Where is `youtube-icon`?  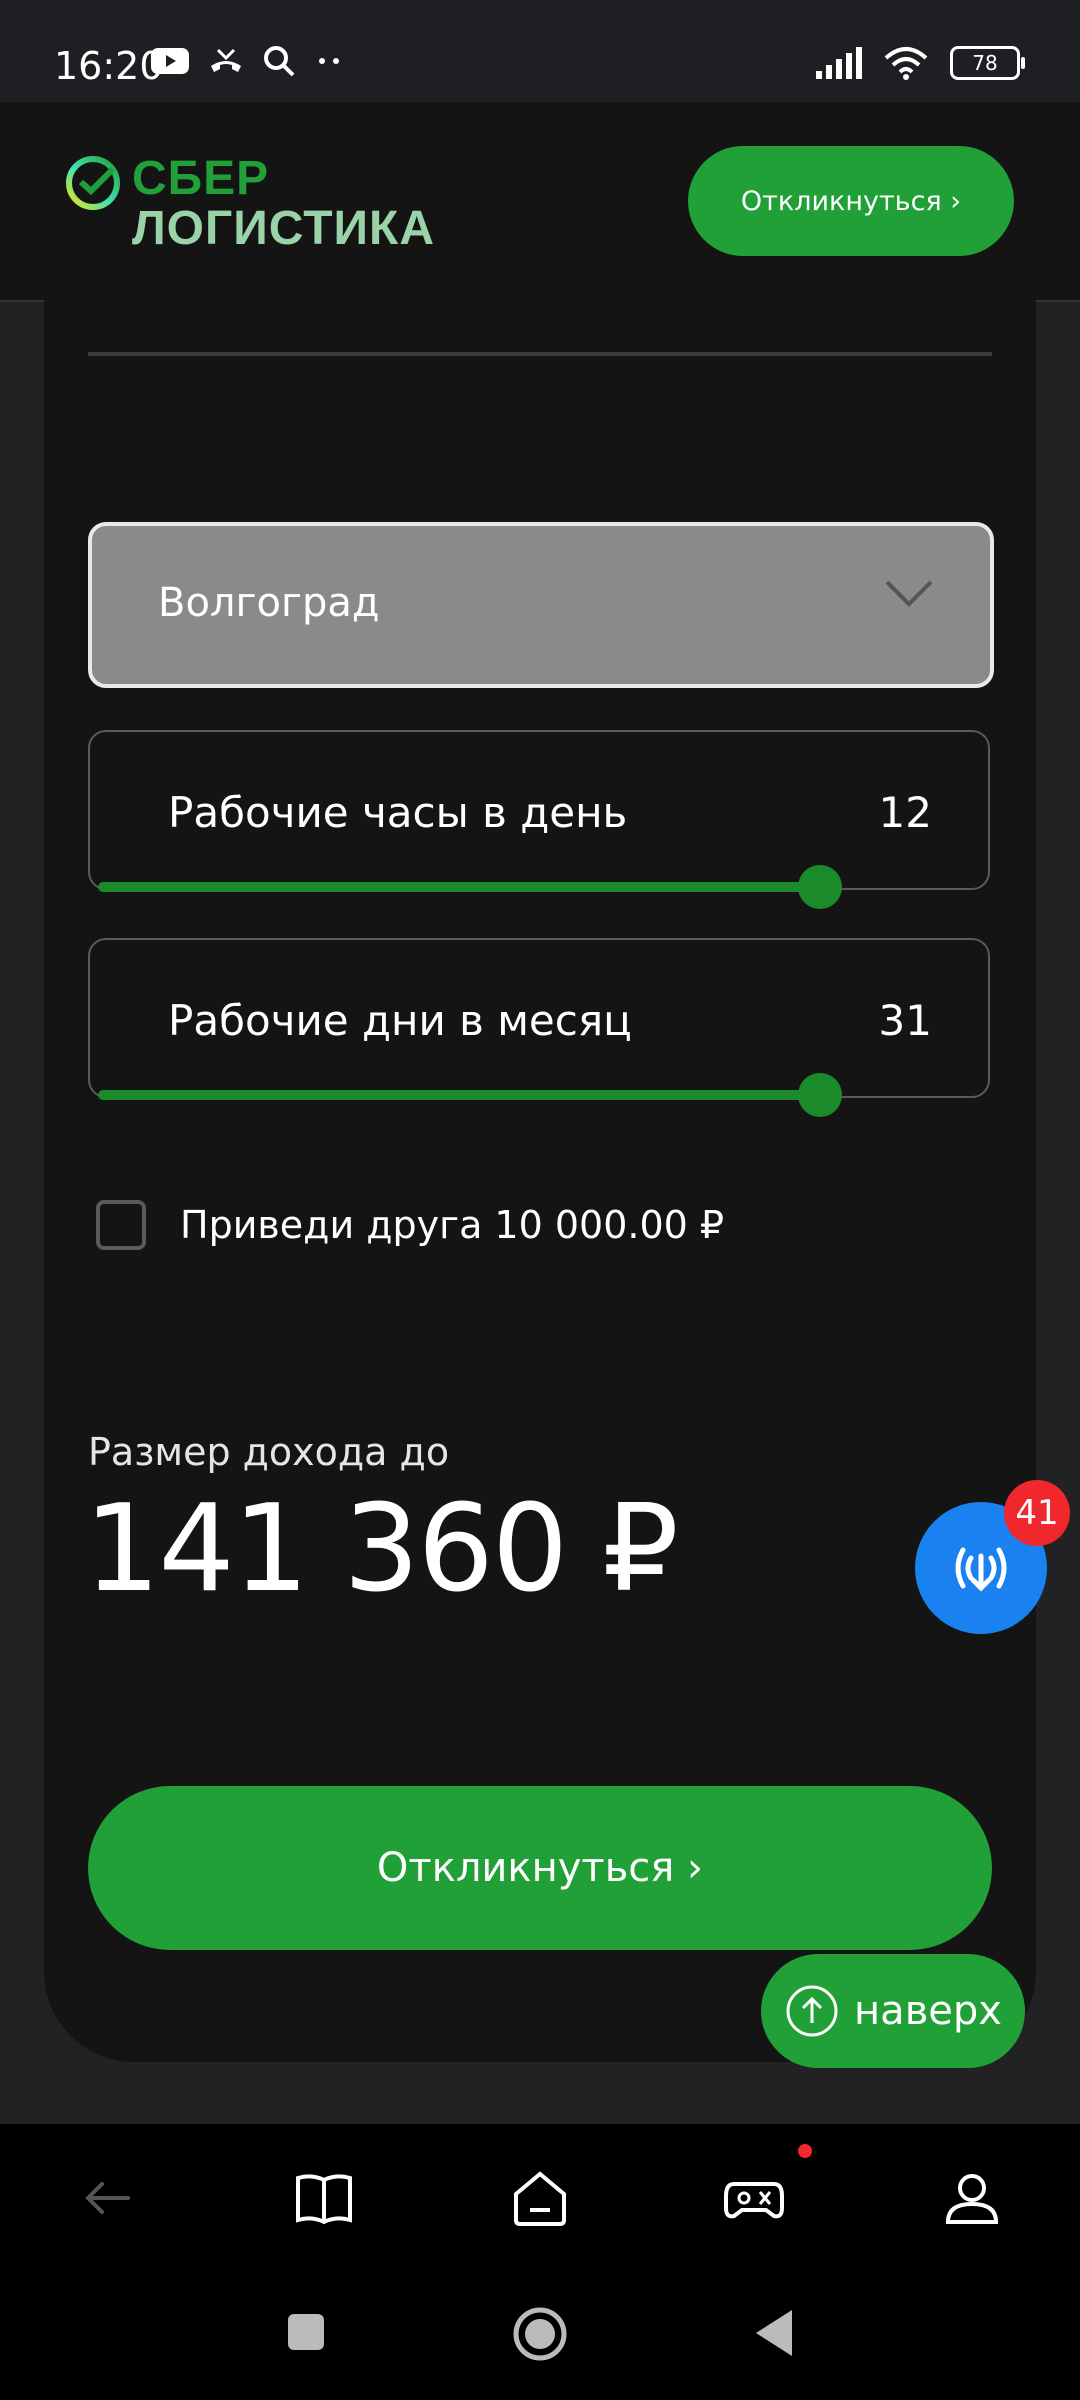 youtube-icon is located at coordinates (170, 61).